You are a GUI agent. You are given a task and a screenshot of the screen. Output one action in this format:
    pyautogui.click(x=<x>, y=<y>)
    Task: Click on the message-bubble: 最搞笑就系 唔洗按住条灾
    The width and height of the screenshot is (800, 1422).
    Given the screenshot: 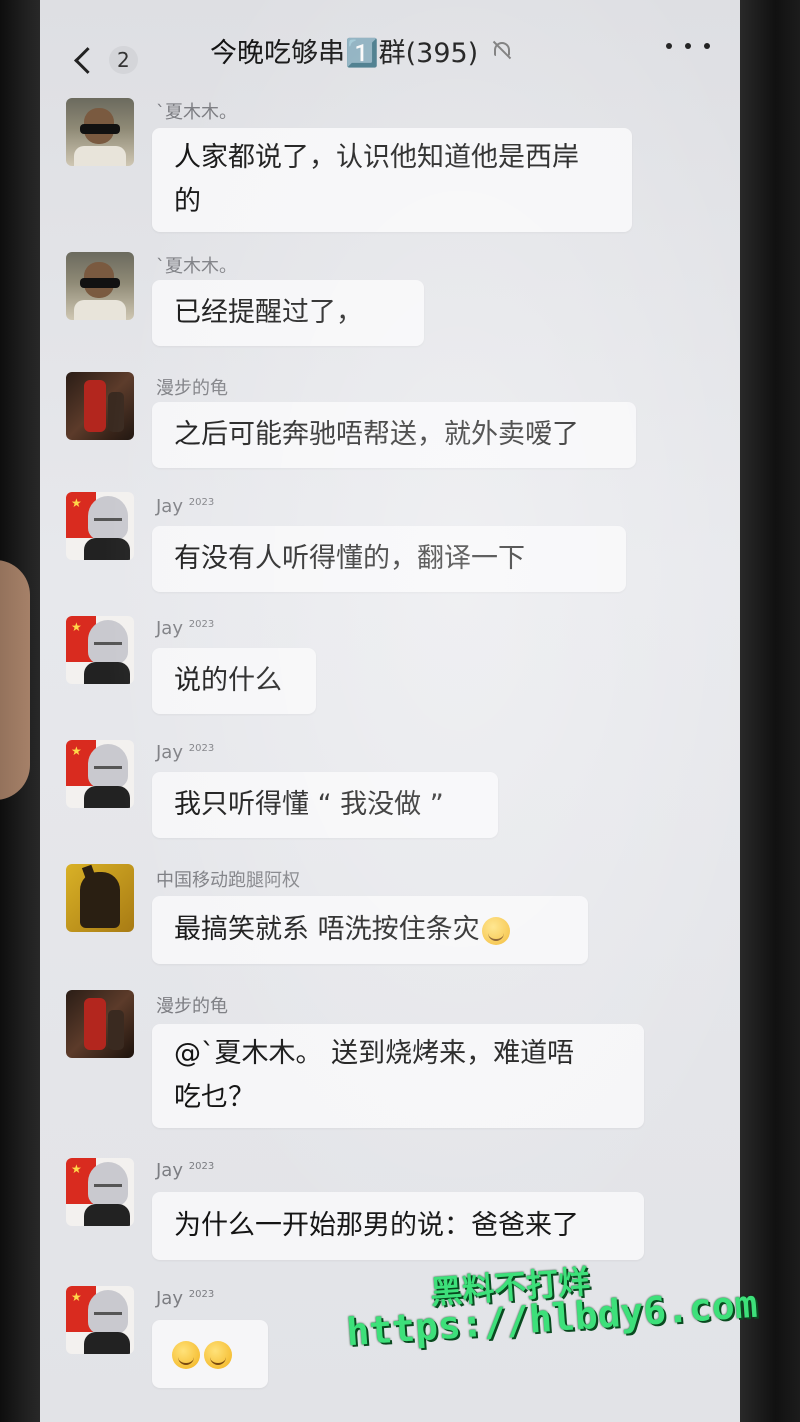 What is the action you would take?
    pyautogui.click(x=370, y=930)
    